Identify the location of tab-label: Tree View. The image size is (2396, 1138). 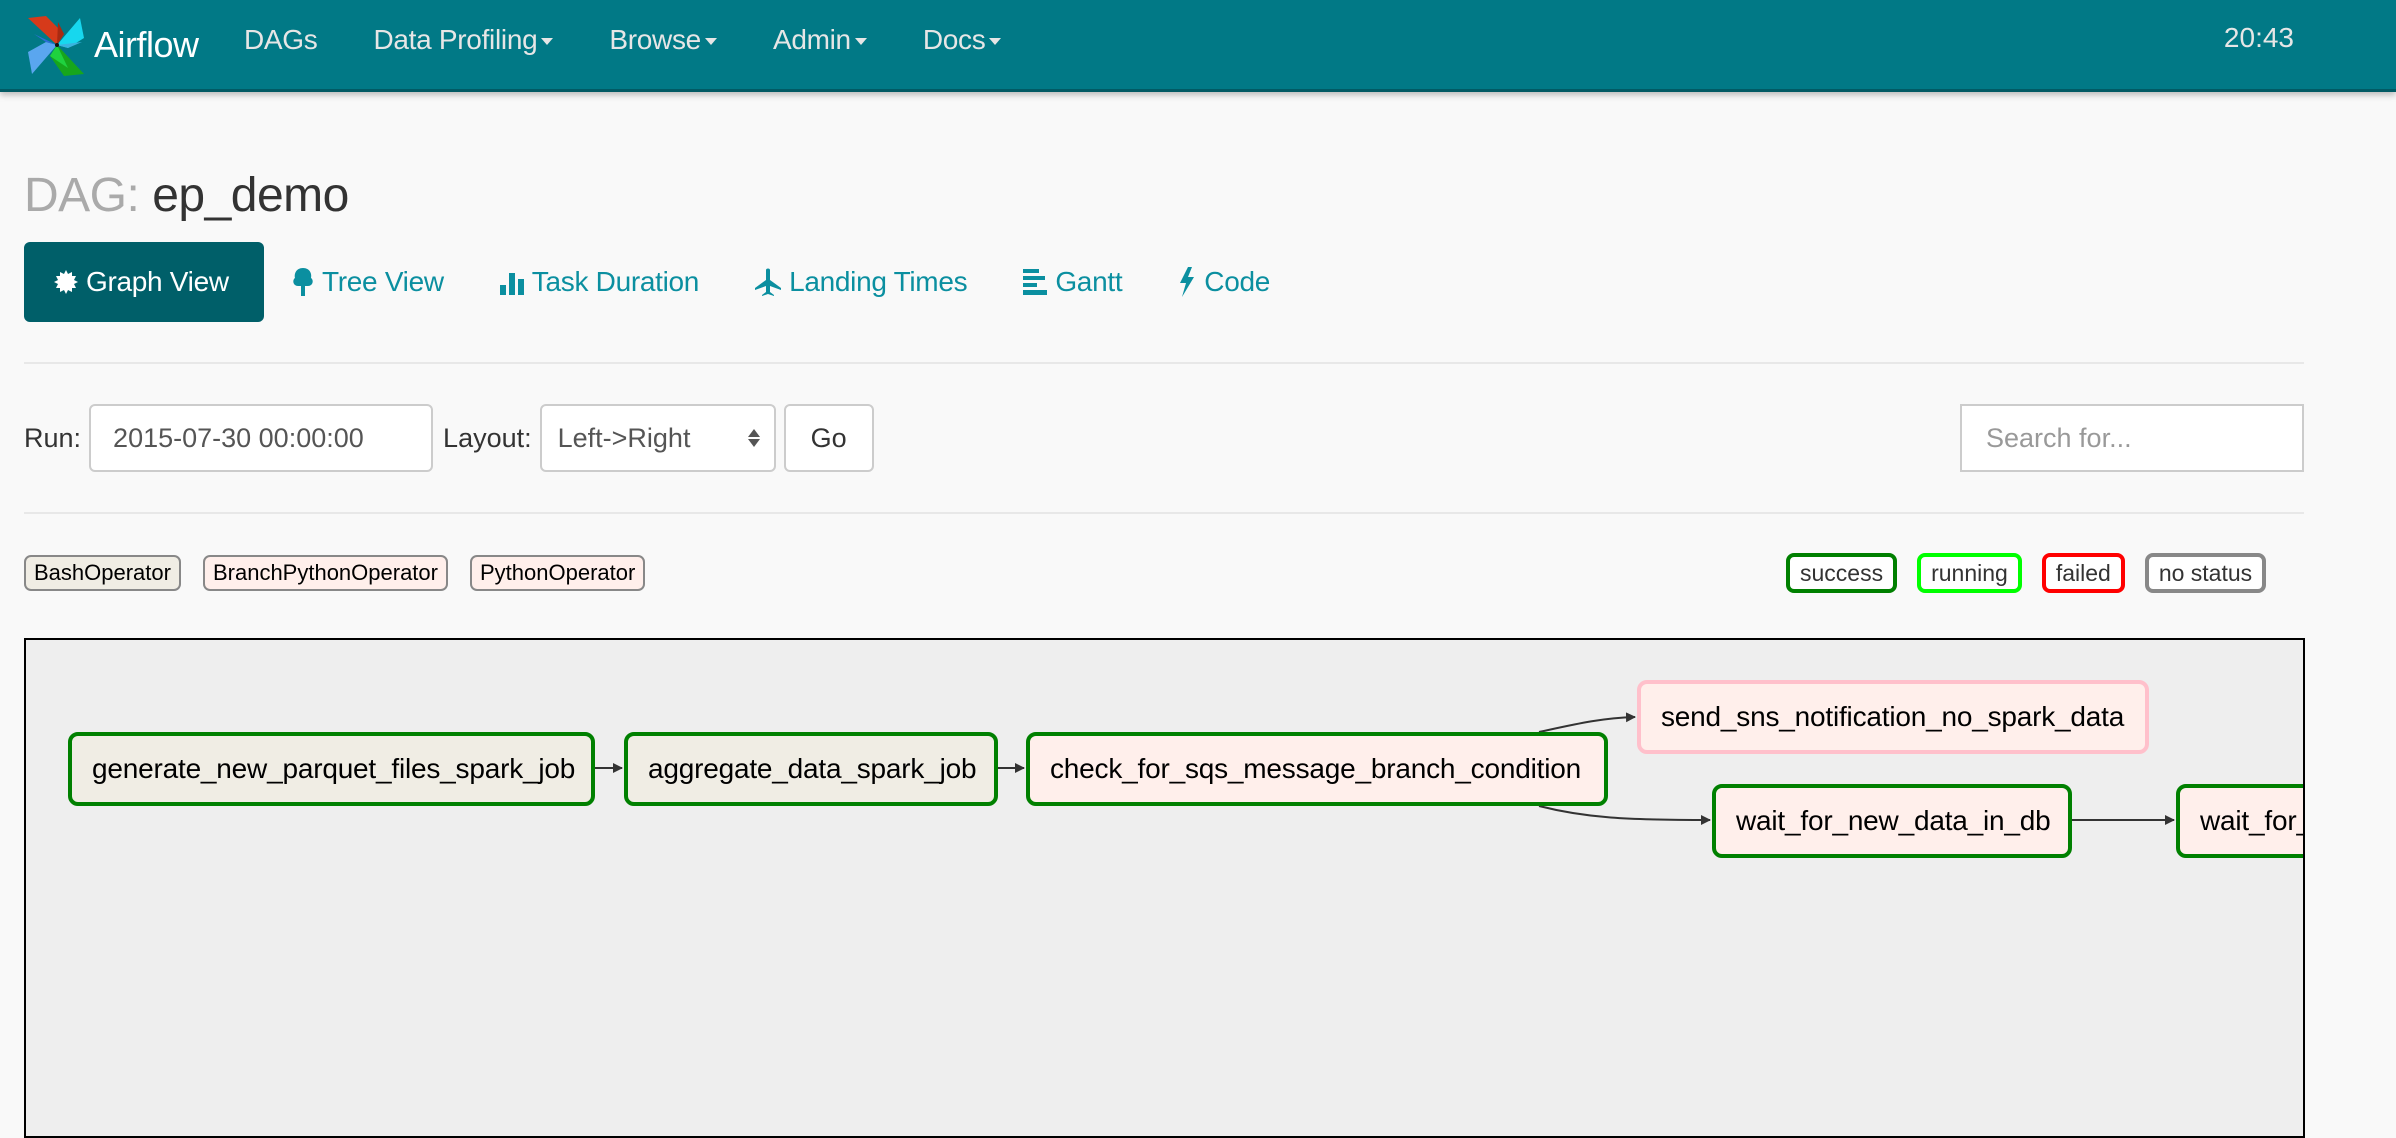
(383, 281).